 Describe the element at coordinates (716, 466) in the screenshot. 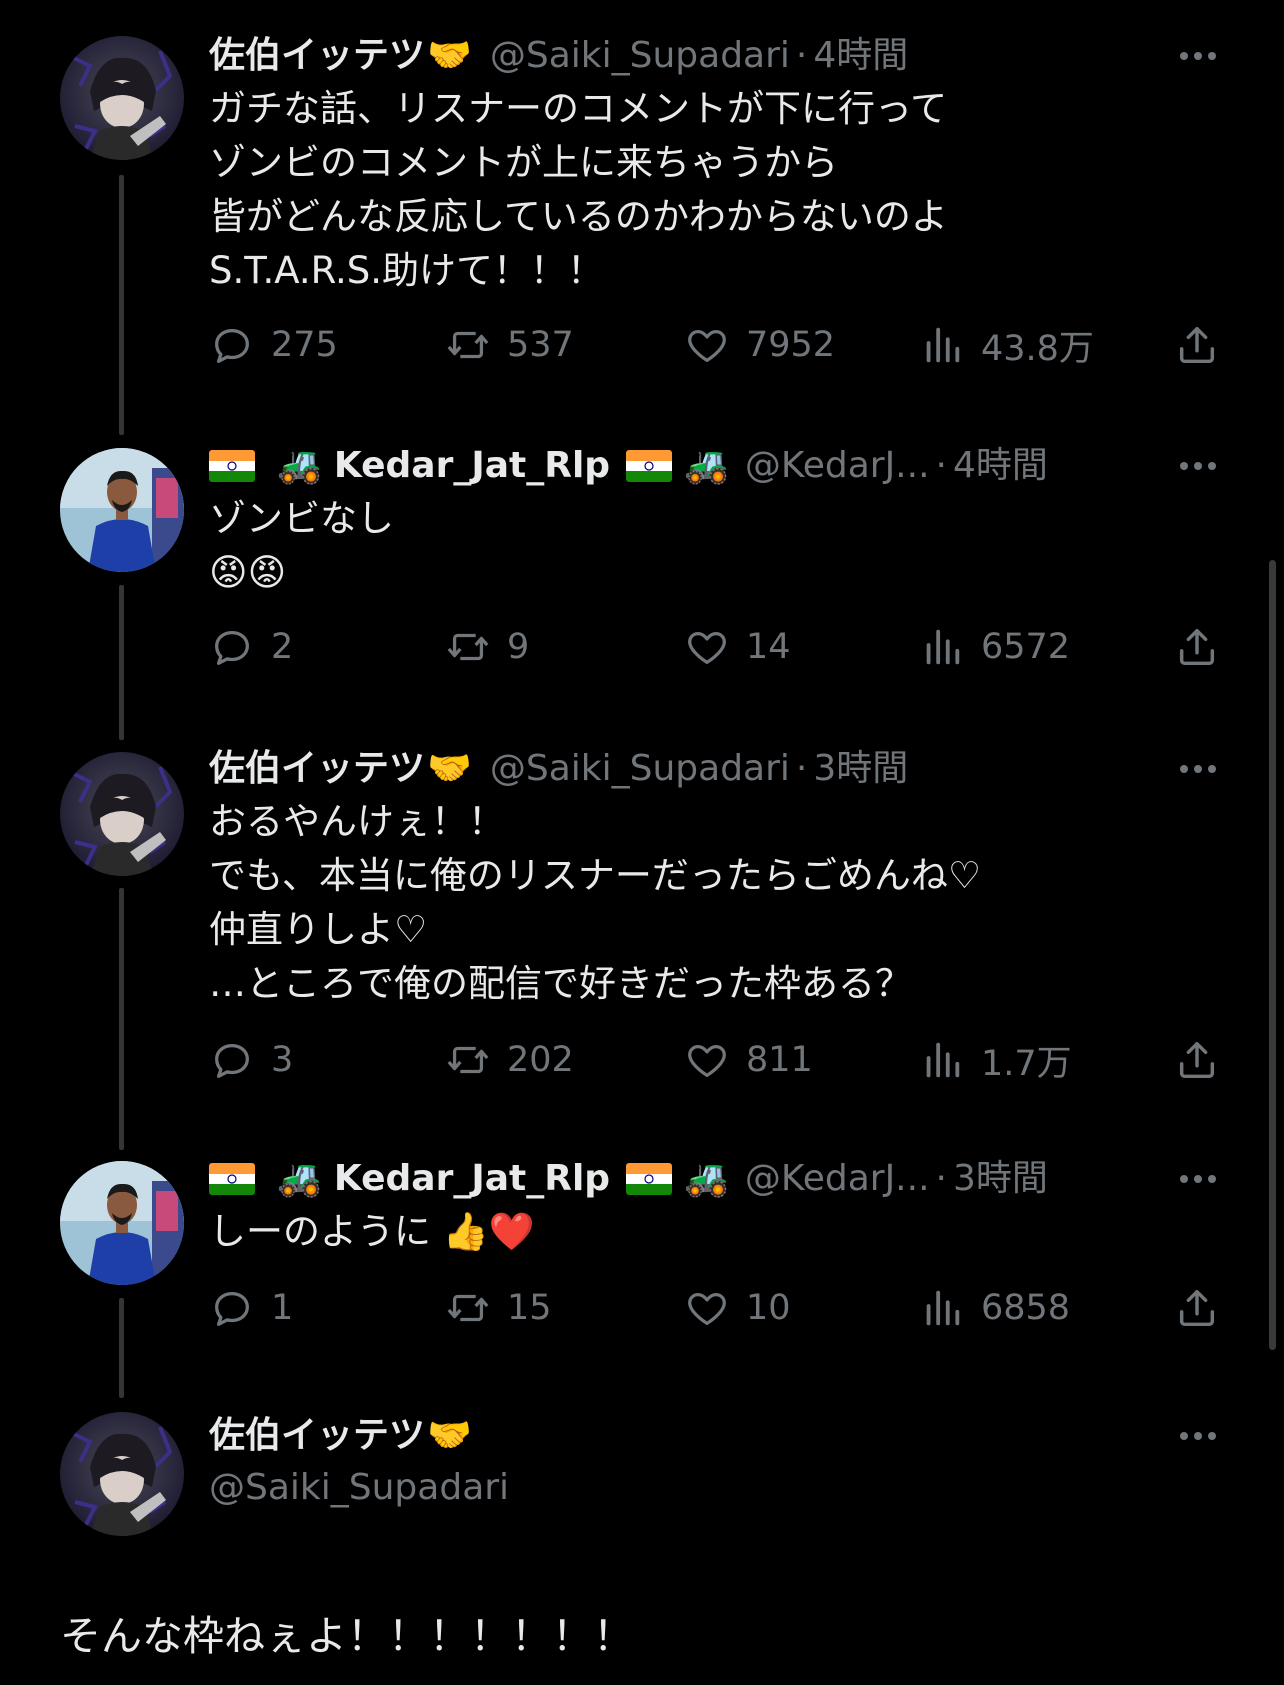

I see `tweet-header: 🚜 Kedar_Jat_Rlp 🚜 @KedarJ... · 4時間` at that location.